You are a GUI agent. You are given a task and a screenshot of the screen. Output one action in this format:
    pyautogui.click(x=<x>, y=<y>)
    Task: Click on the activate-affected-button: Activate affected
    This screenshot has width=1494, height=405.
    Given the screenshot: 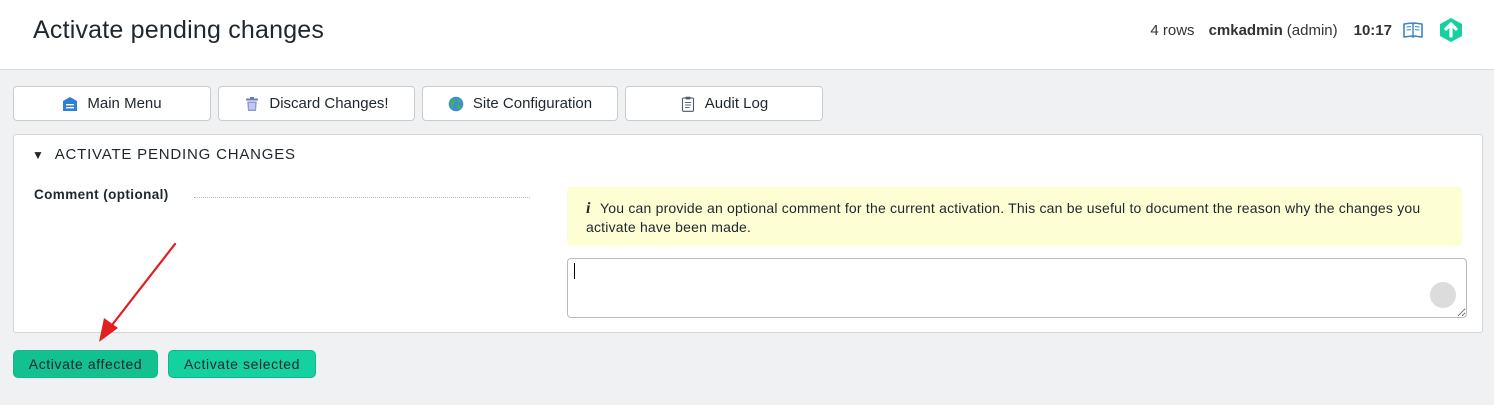 What is the action you would take?
    pyautogui.click(x=85, y=364)
    